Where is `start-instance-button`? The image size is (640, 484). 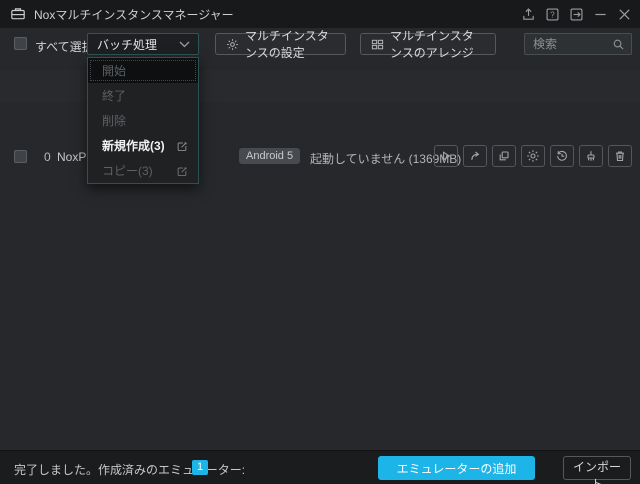
start-instance-button is located at coordinates (446, 156).